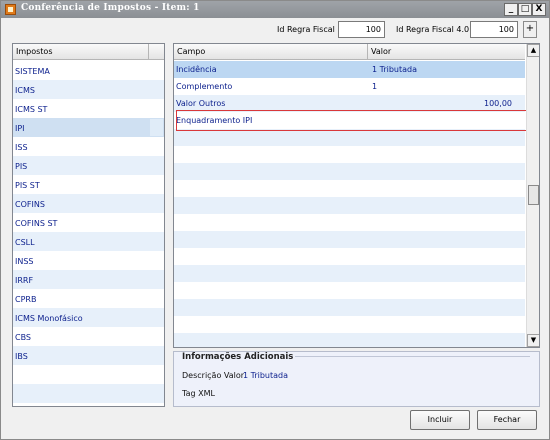 The height and width of the screenshot is (440, 550). Describe the element at coordinates (525, 9) in the screenshot. I see `maximize-button: □` at that location.